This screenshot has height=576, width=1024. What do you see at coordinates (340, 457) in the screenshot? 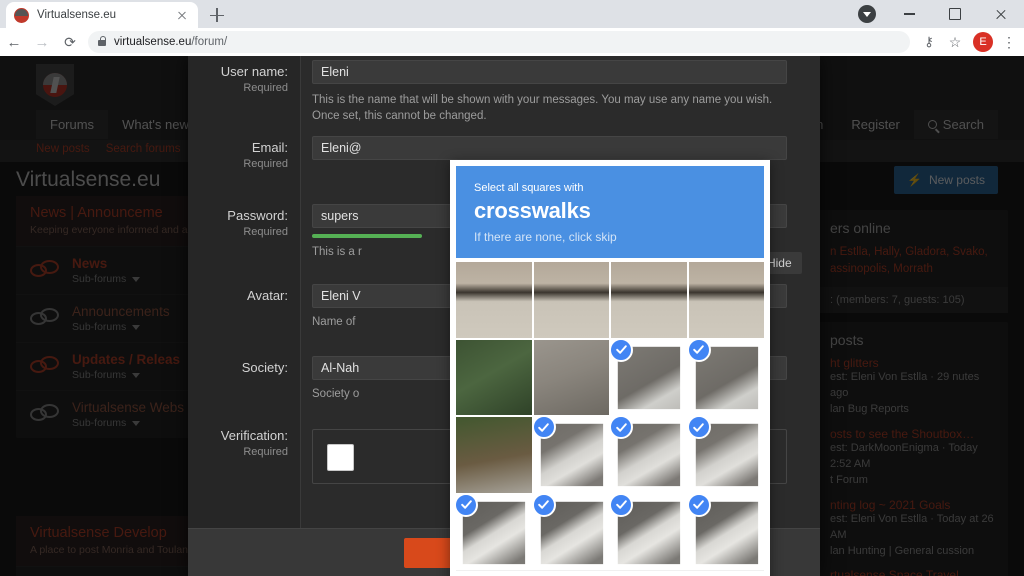
I see `recaptcha-checkbox` at bounding box center [340, 457].